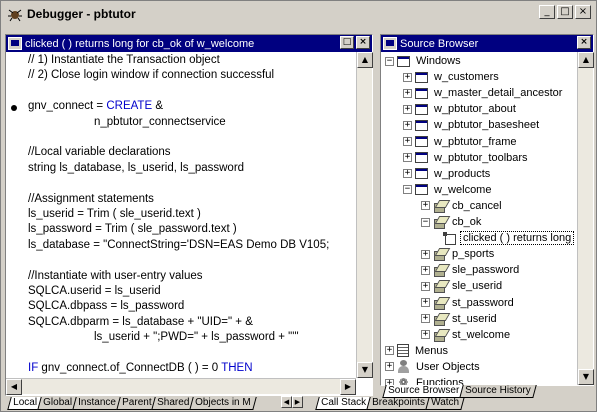 This screenshot has height=412, width=597. What do you see at coordinates (14, 108) in the screenshot?
I see `breakpoint-marker` at bounding box center [14, 108].